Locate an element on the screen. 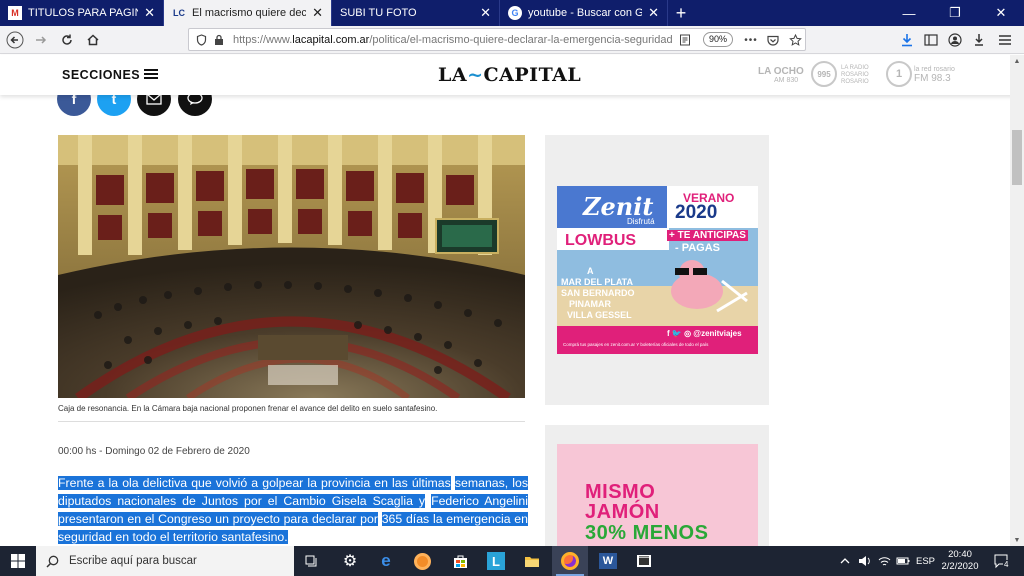 This screenshot has width=1024, height=576. mismo-jamon-ad: MISMO JAMÓN 30% MENOS is located at coordinates (657, 495).